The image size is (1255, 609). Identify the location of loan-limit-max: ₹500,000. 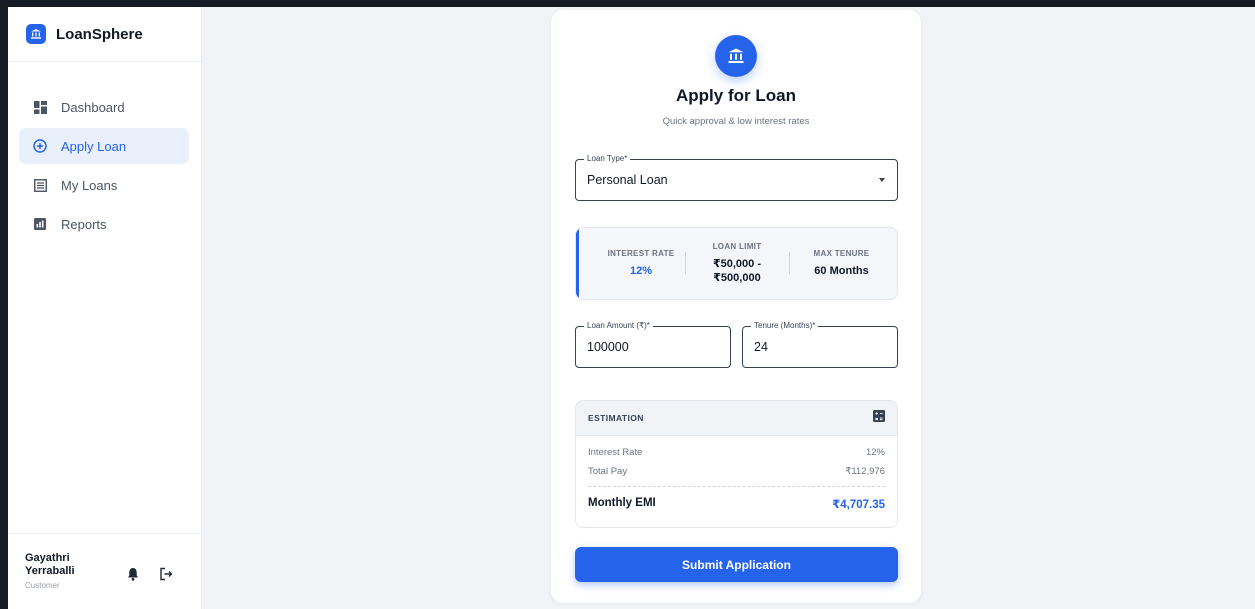
(737, 278).